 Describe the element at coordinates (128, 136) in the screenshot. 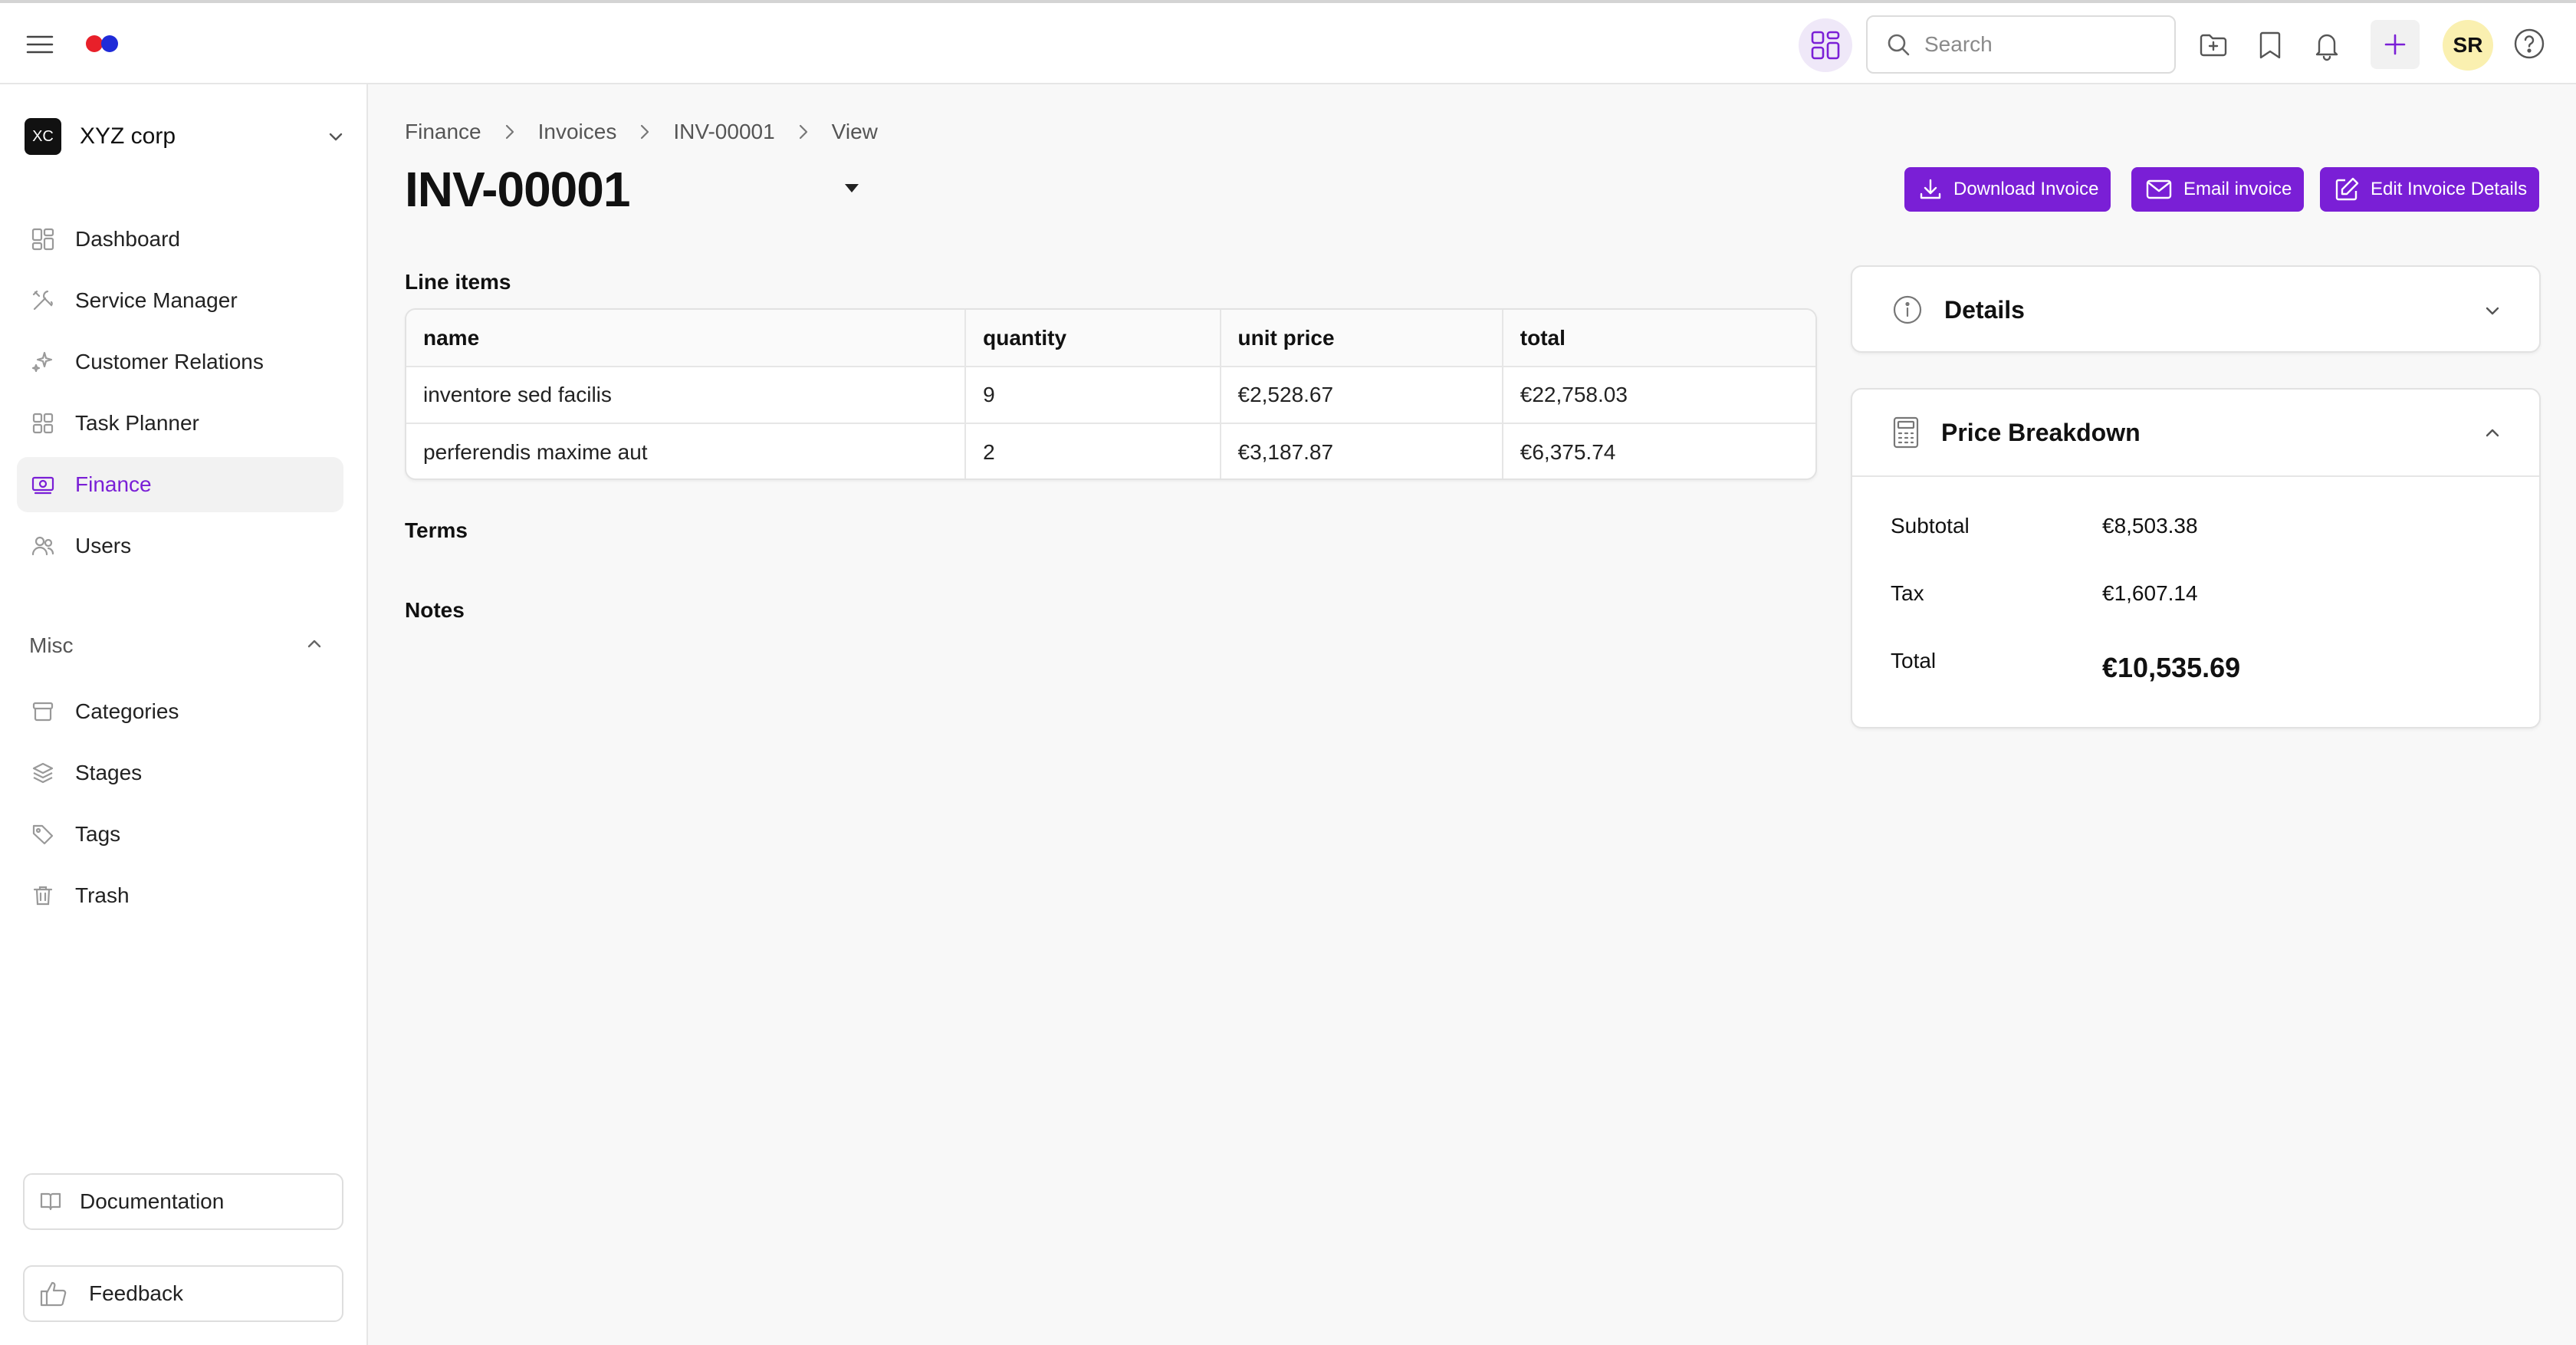

I see `org-name: XYZ corp` at that location.